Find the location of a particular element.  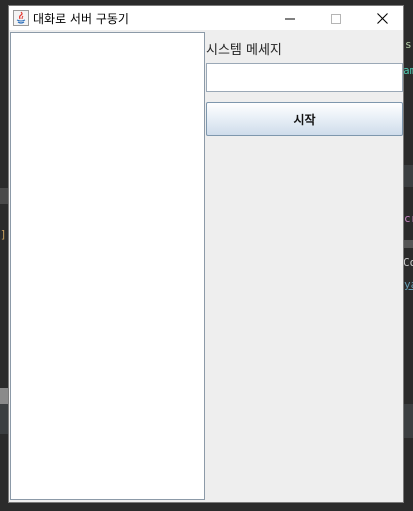

maximize-button is located at coordinates (336, 18).